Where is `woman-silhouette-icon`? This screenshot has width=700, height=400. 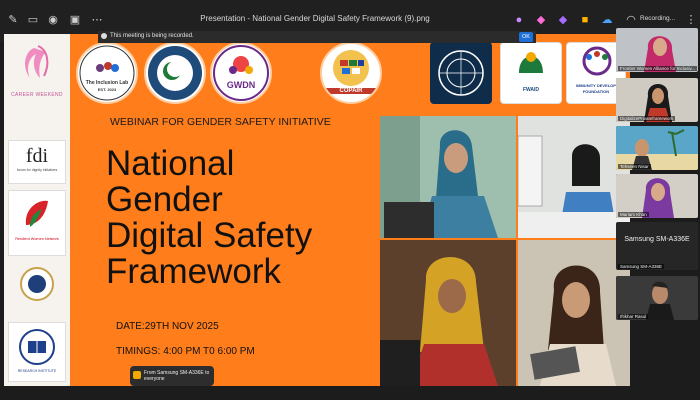 woman-silhouette-icon is located at coordinates (37, 61).